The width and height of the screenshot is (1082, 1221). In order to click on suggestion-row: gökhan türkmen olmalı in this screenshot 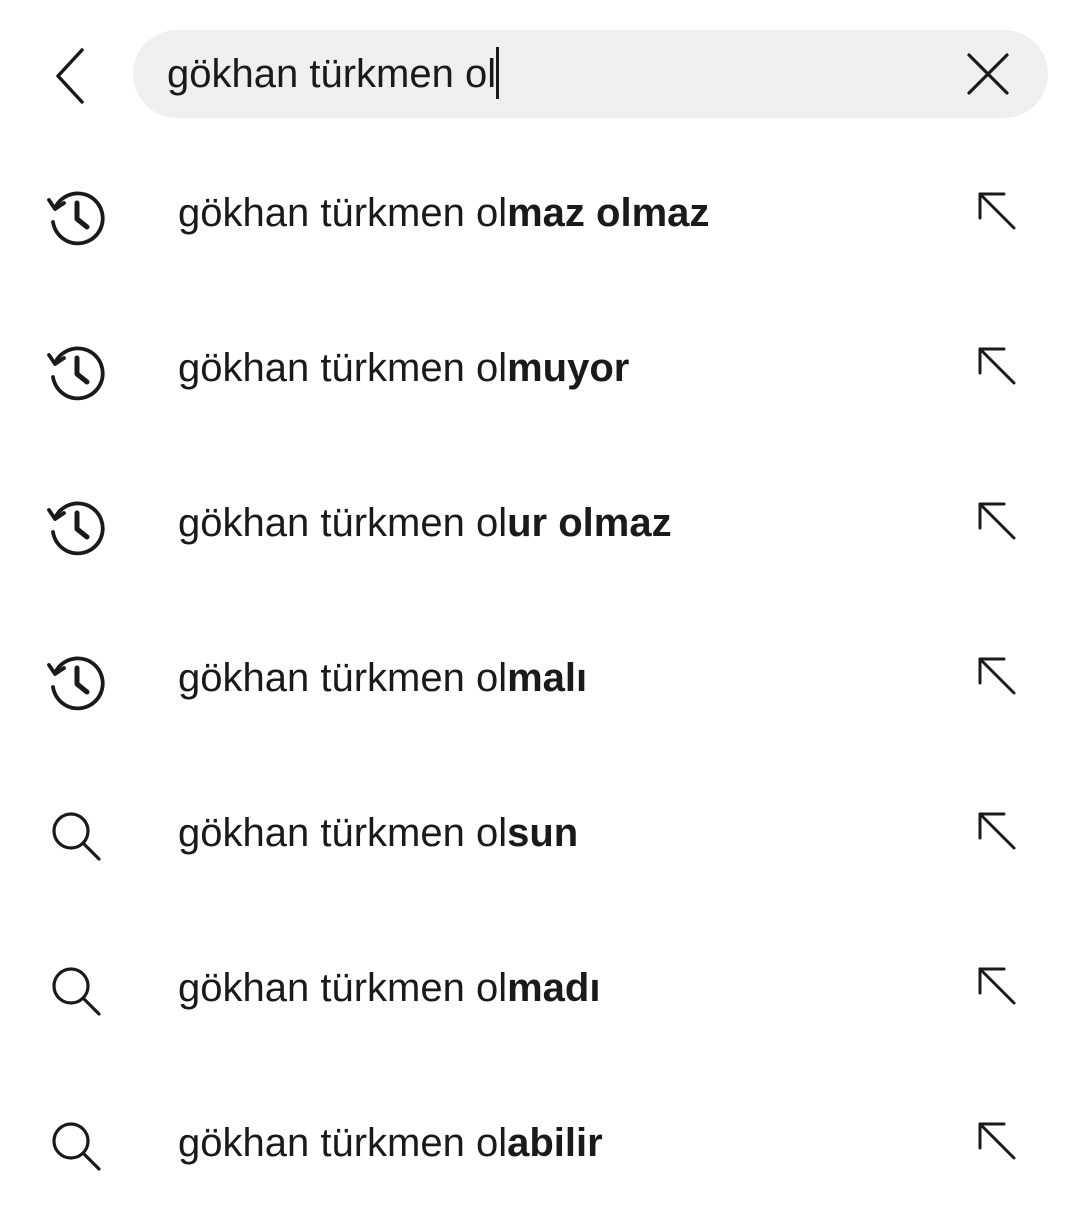, I will do `click(541, 678)`.